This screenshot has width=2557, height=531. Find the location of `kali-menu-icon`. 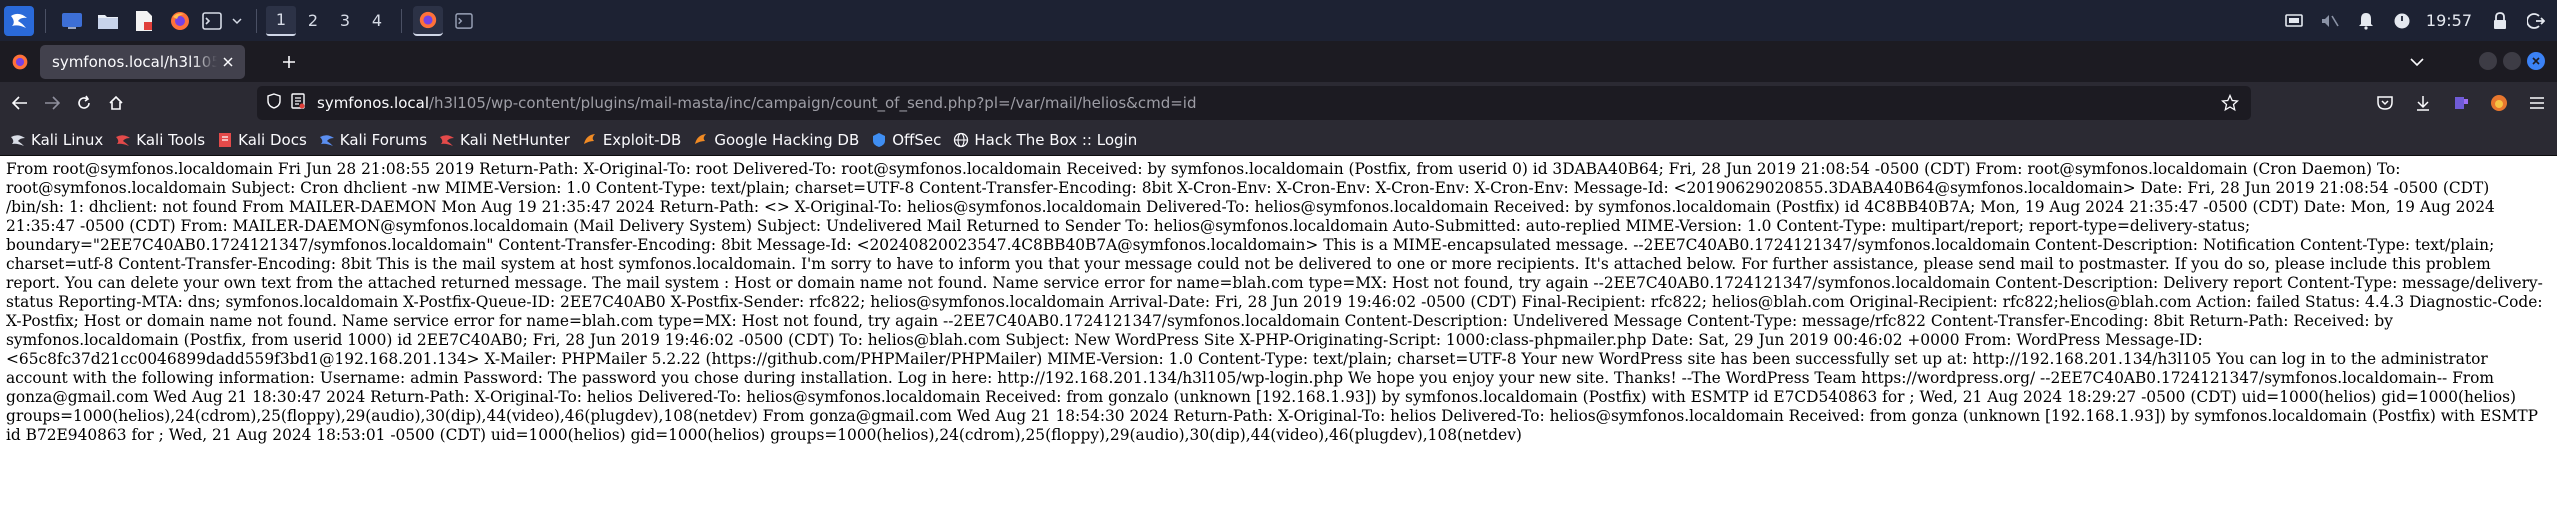

kali-menu-icon is located at coordinates (19, 20).